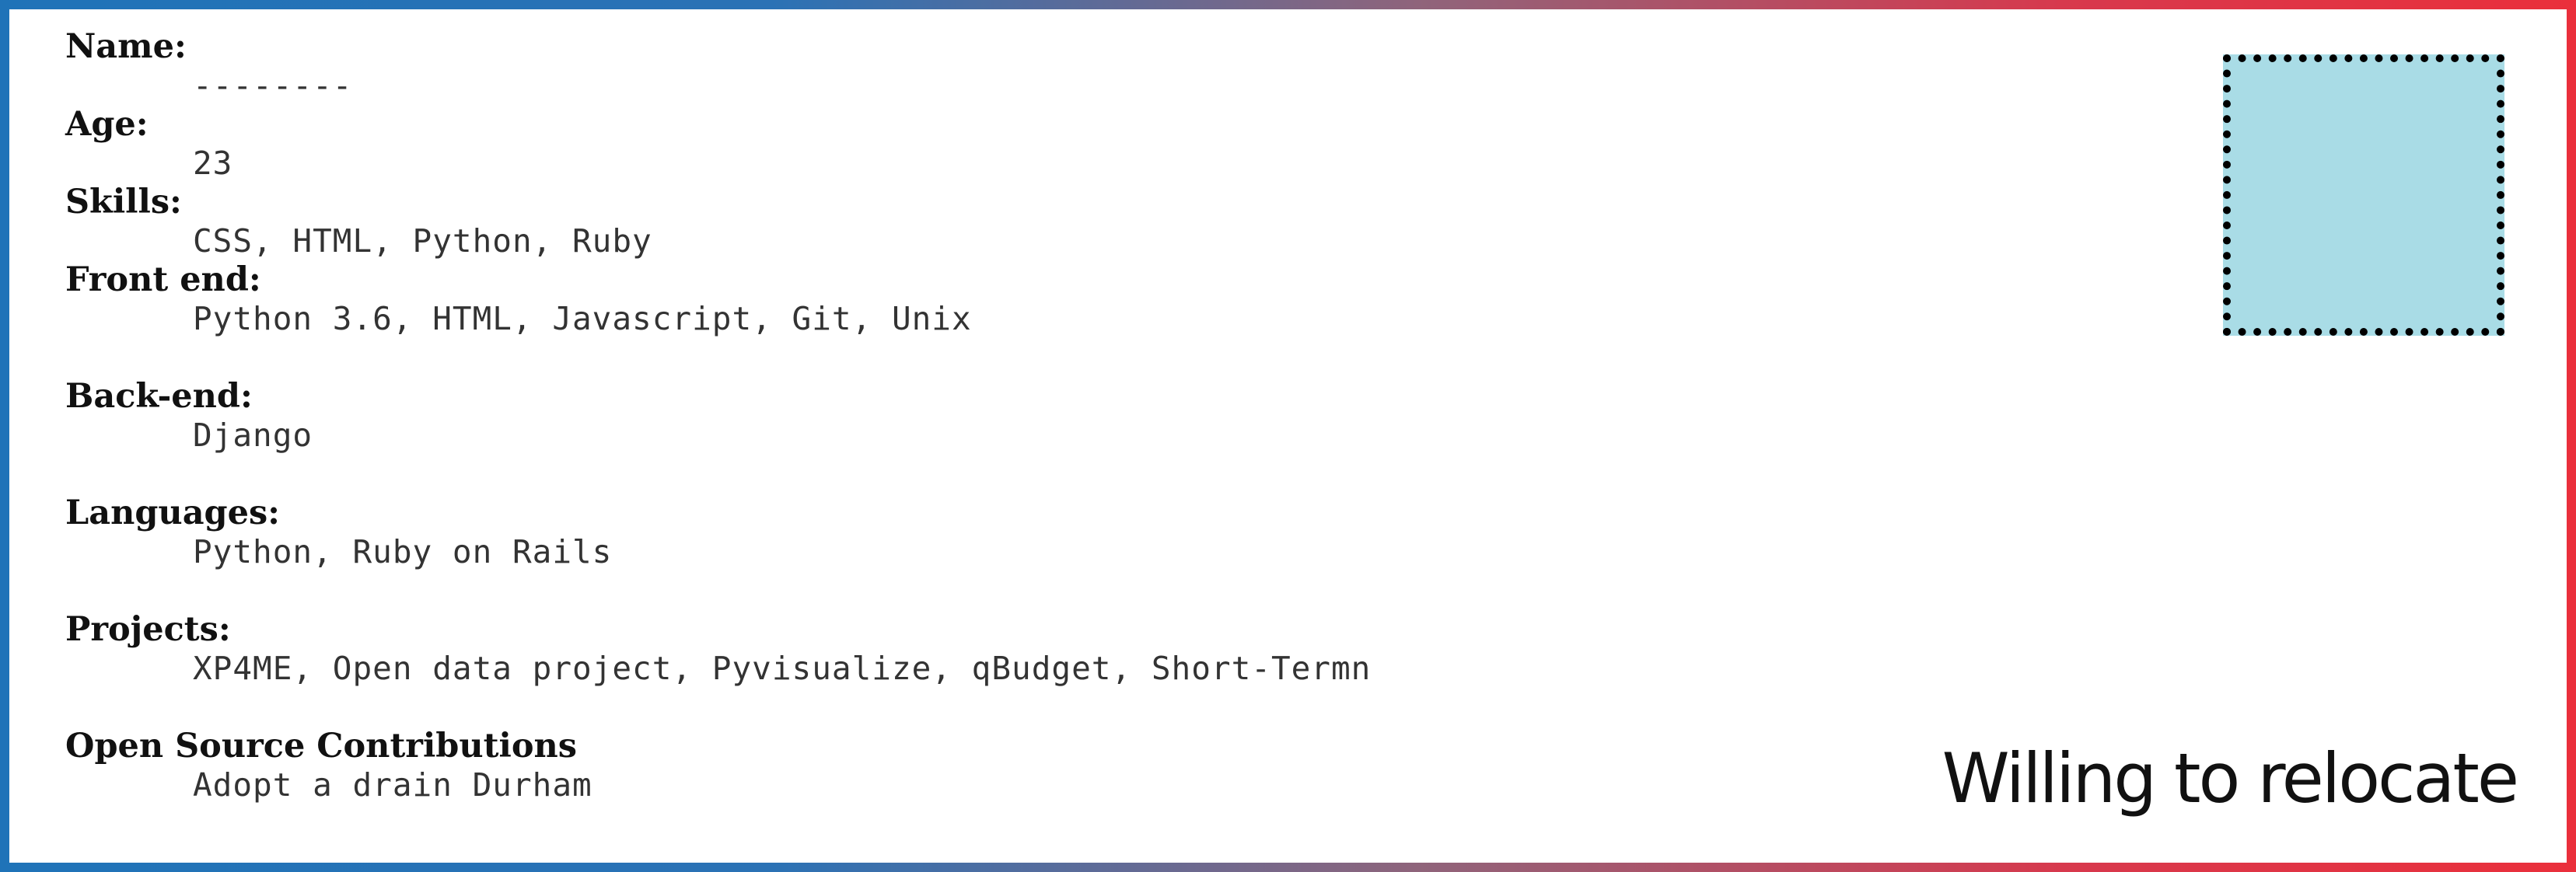  Describe the element at coordinates (403, 552) in the screenshot. I see `languages-value: Python, Ruby on Rails` at that location.